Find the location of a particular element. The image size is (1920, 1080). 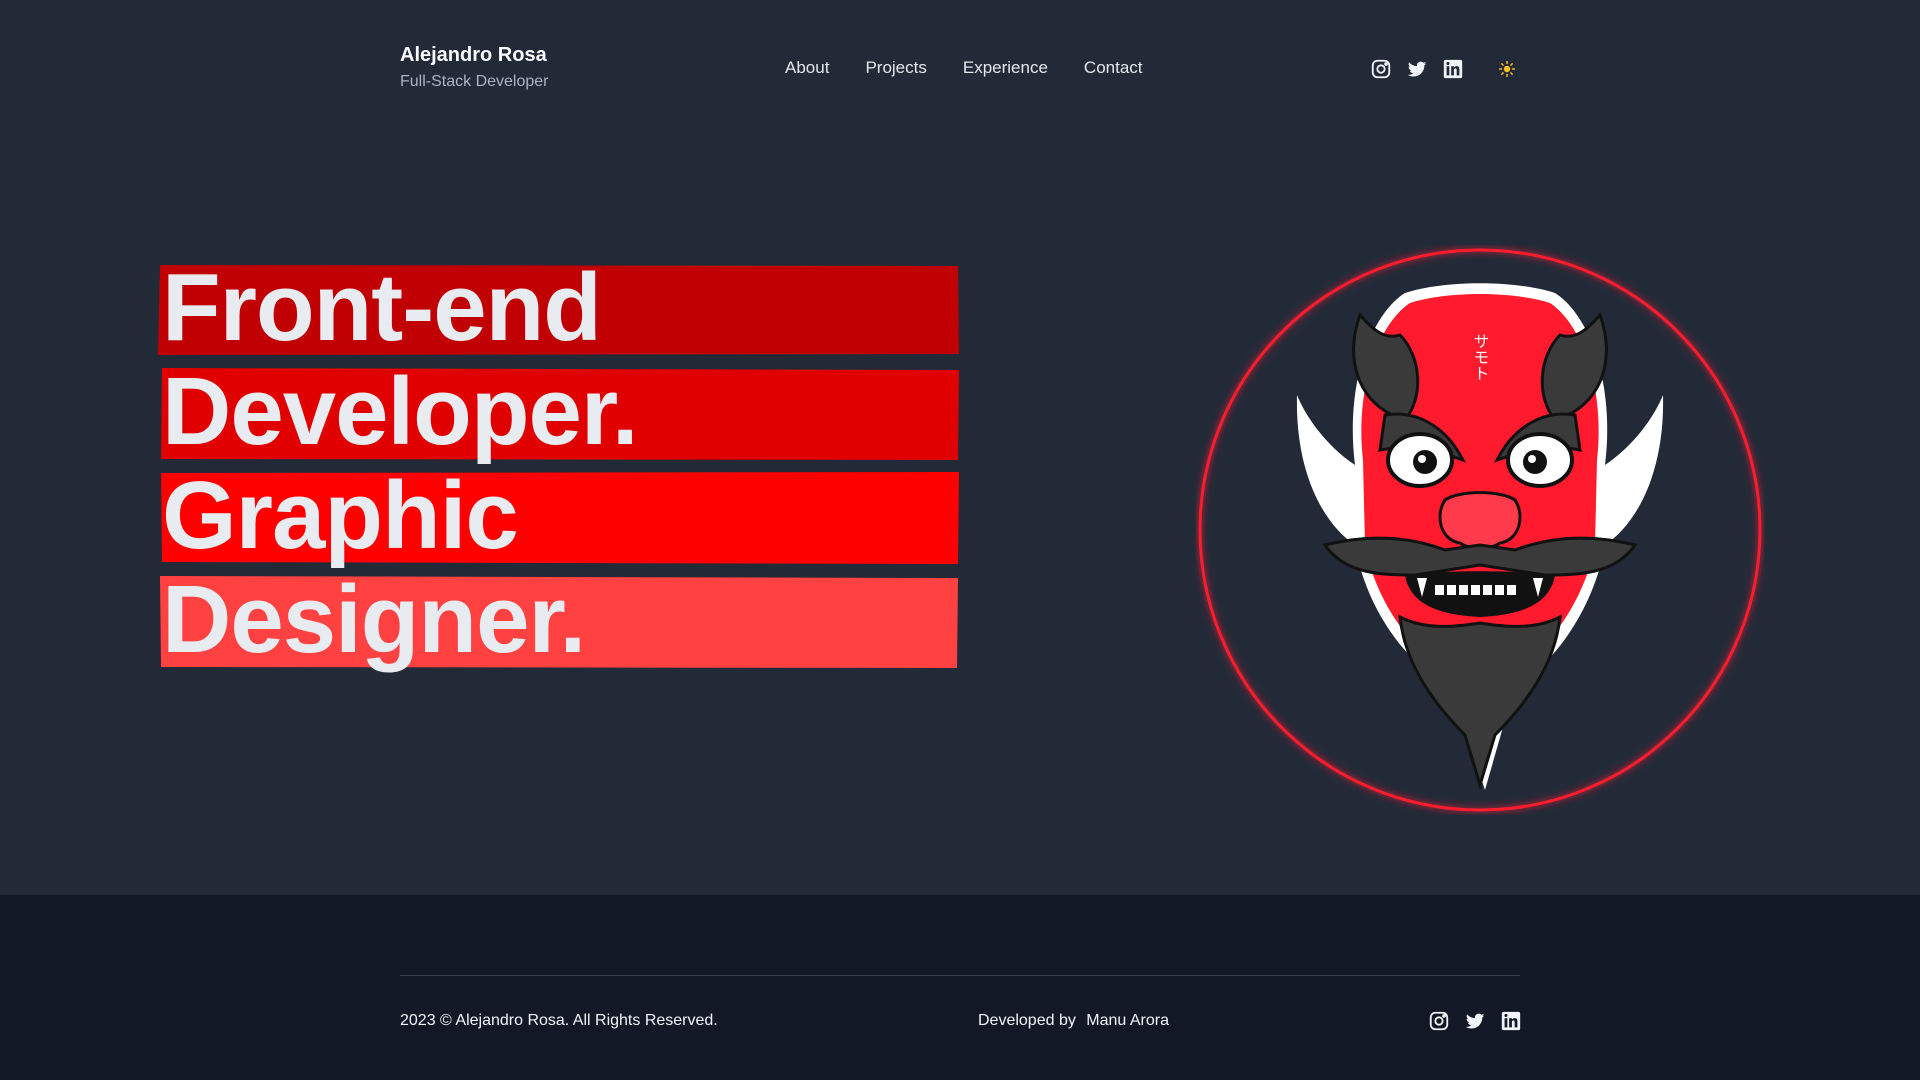

headline-text: Designer. is located at coordinates (374, 619).